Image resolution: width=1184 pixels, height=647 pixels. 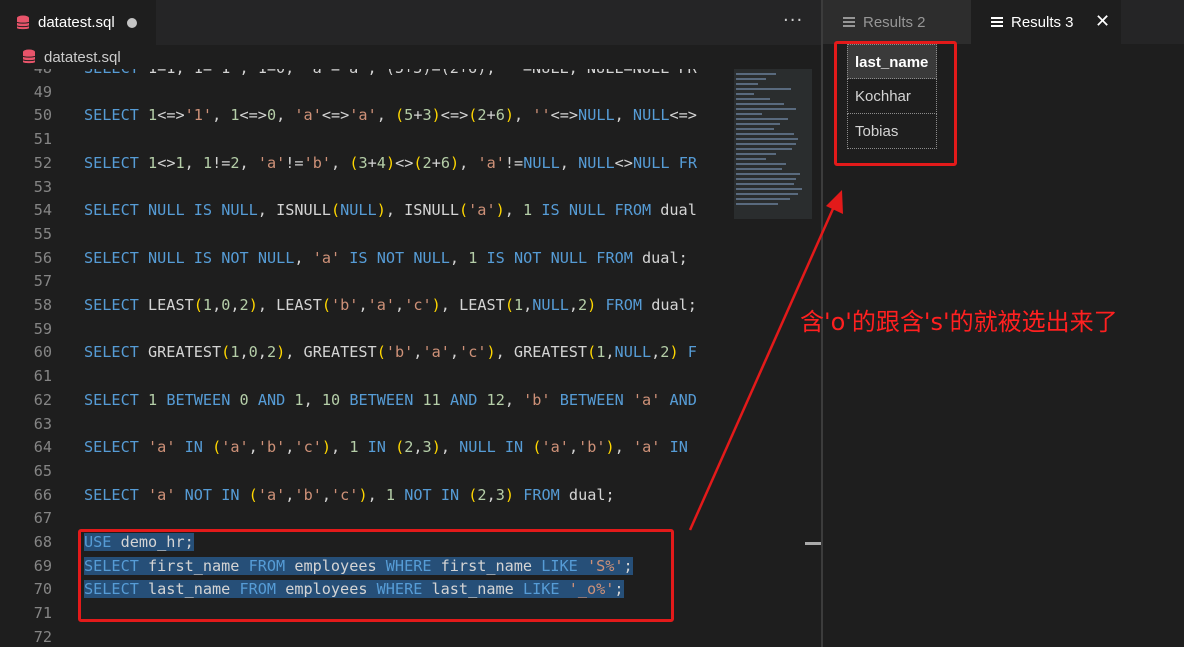 What do you see at coordinates (959, 322) in the screenshot?
I see `annotation-text: 含'o'的跟含's'的就被选出来了` at bounding box center [959, 322].